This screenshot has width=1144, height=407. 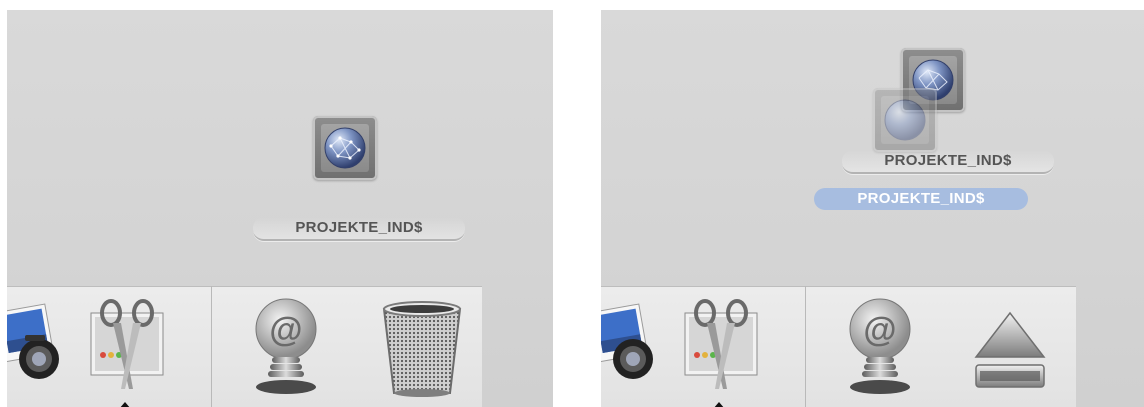 What do you see at coordinates (1010, 354) in the screenshot?
I see `eject-icon` at bounding box center [1010, 354].